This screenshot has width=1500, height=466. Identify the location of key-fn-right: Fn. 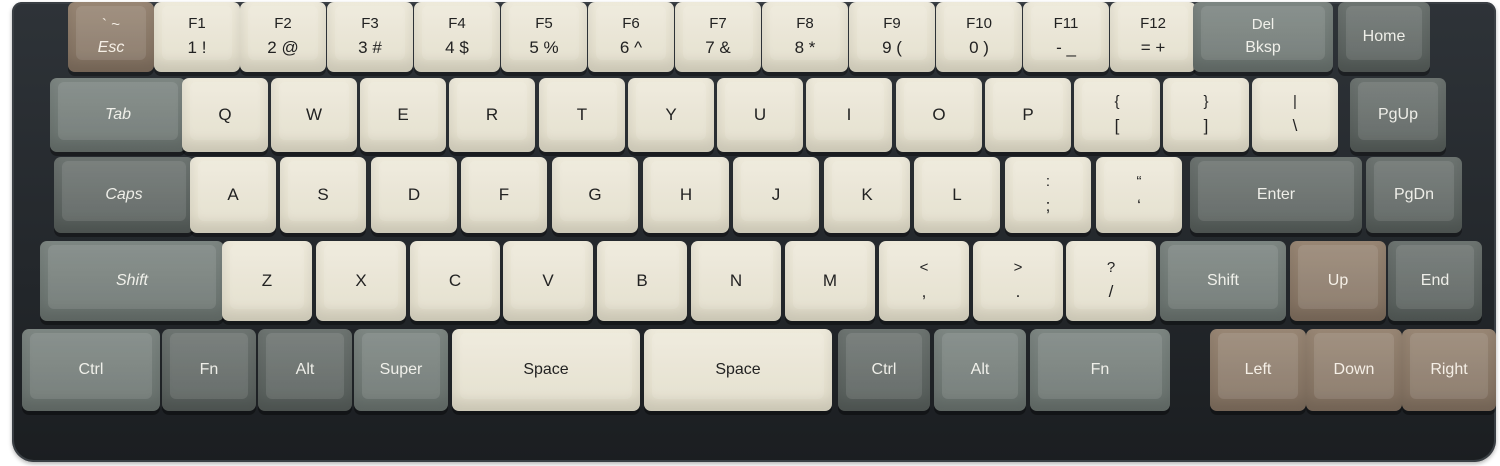
(1100, 370).